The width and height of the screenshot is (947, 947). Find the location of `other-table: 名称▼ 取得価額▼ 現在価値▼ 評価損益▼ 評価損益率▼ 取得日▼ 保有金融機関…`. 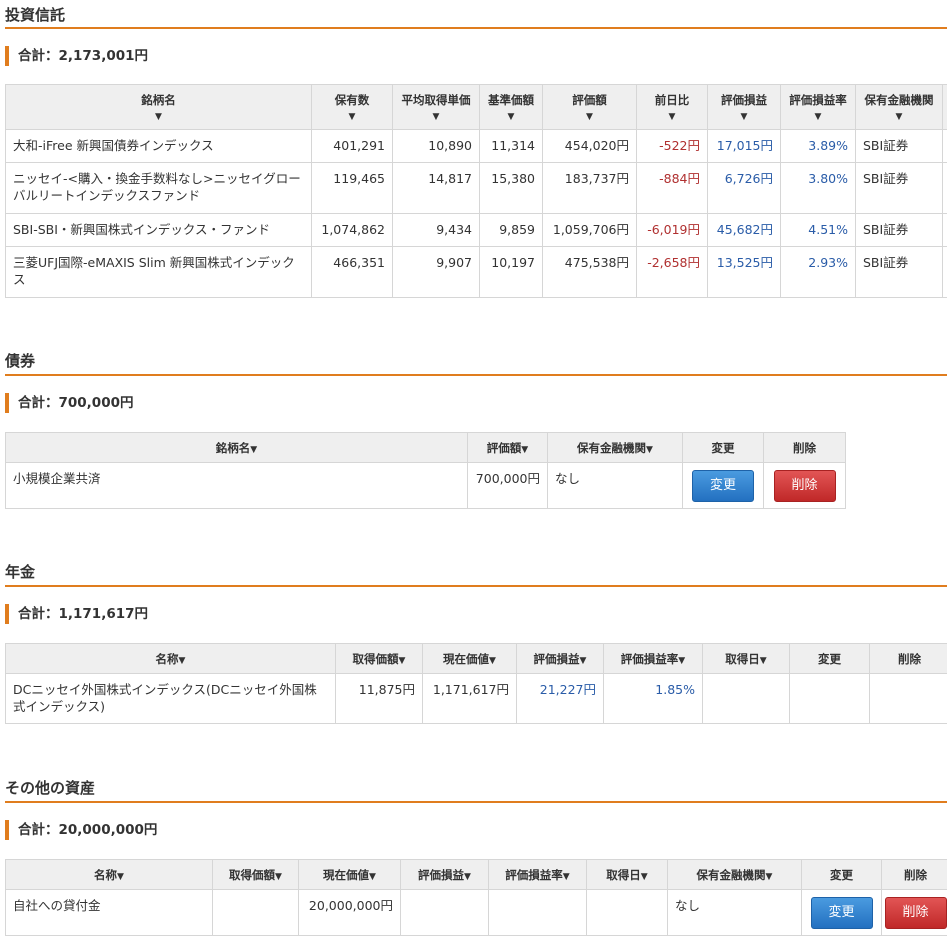

other-table: 名称▼ 取得価額▼ 現在価値▼ 評価損益▼ 評価損益率▼ 取得日▼ 保有金融機関… is located at coordinates (476, 897).